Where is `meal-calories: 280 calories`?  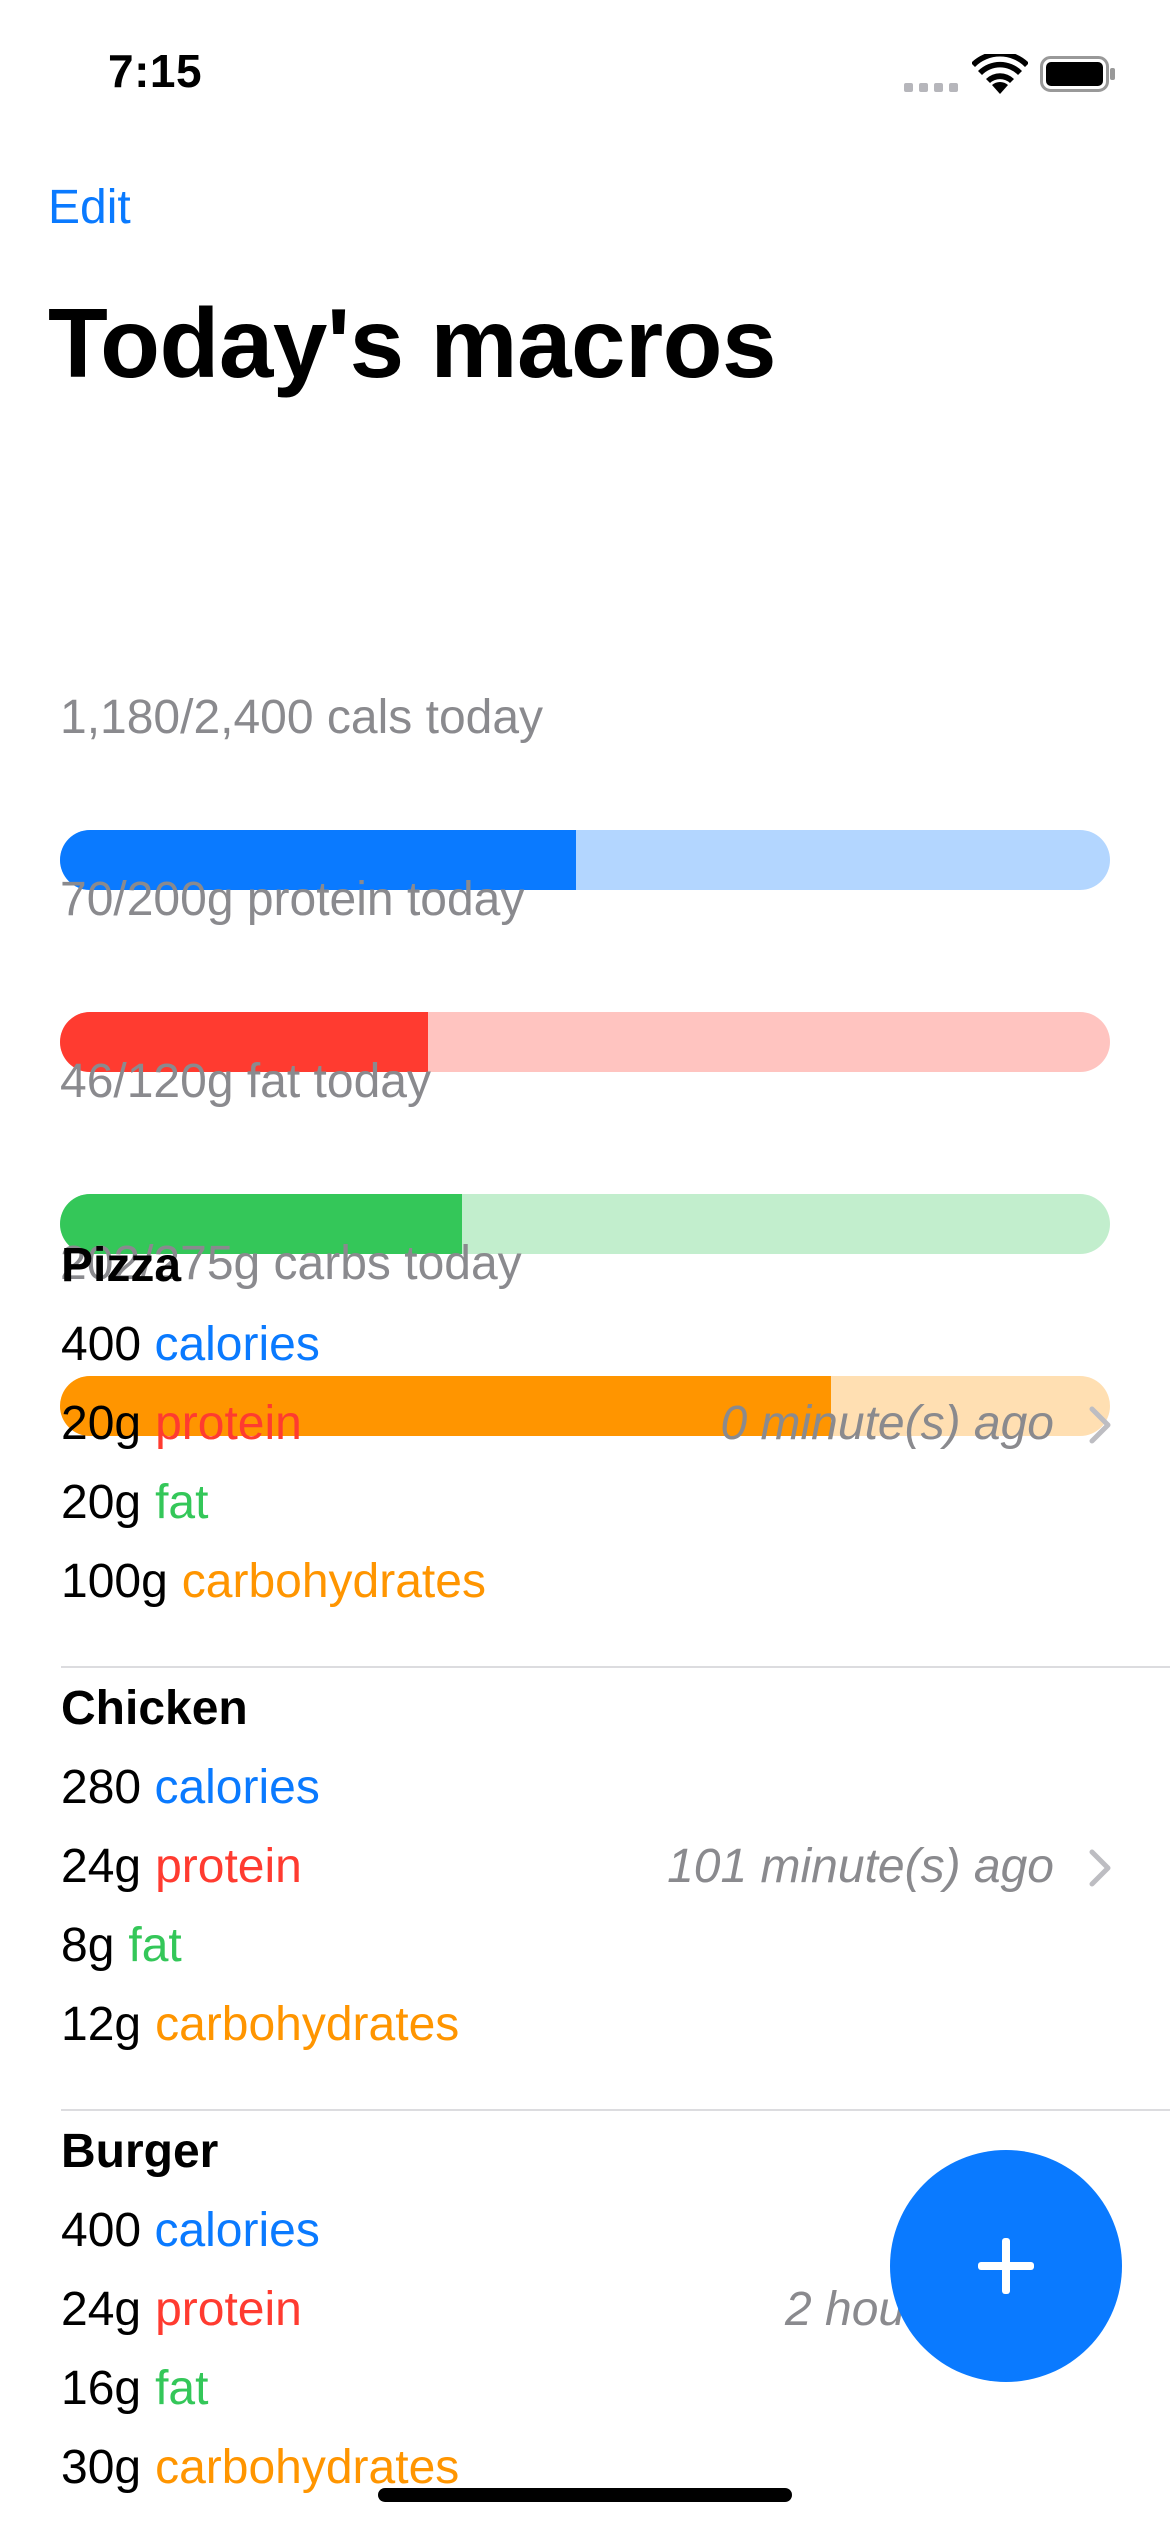 meal-calories: 280 calories is located at coordinates (190, 1788).